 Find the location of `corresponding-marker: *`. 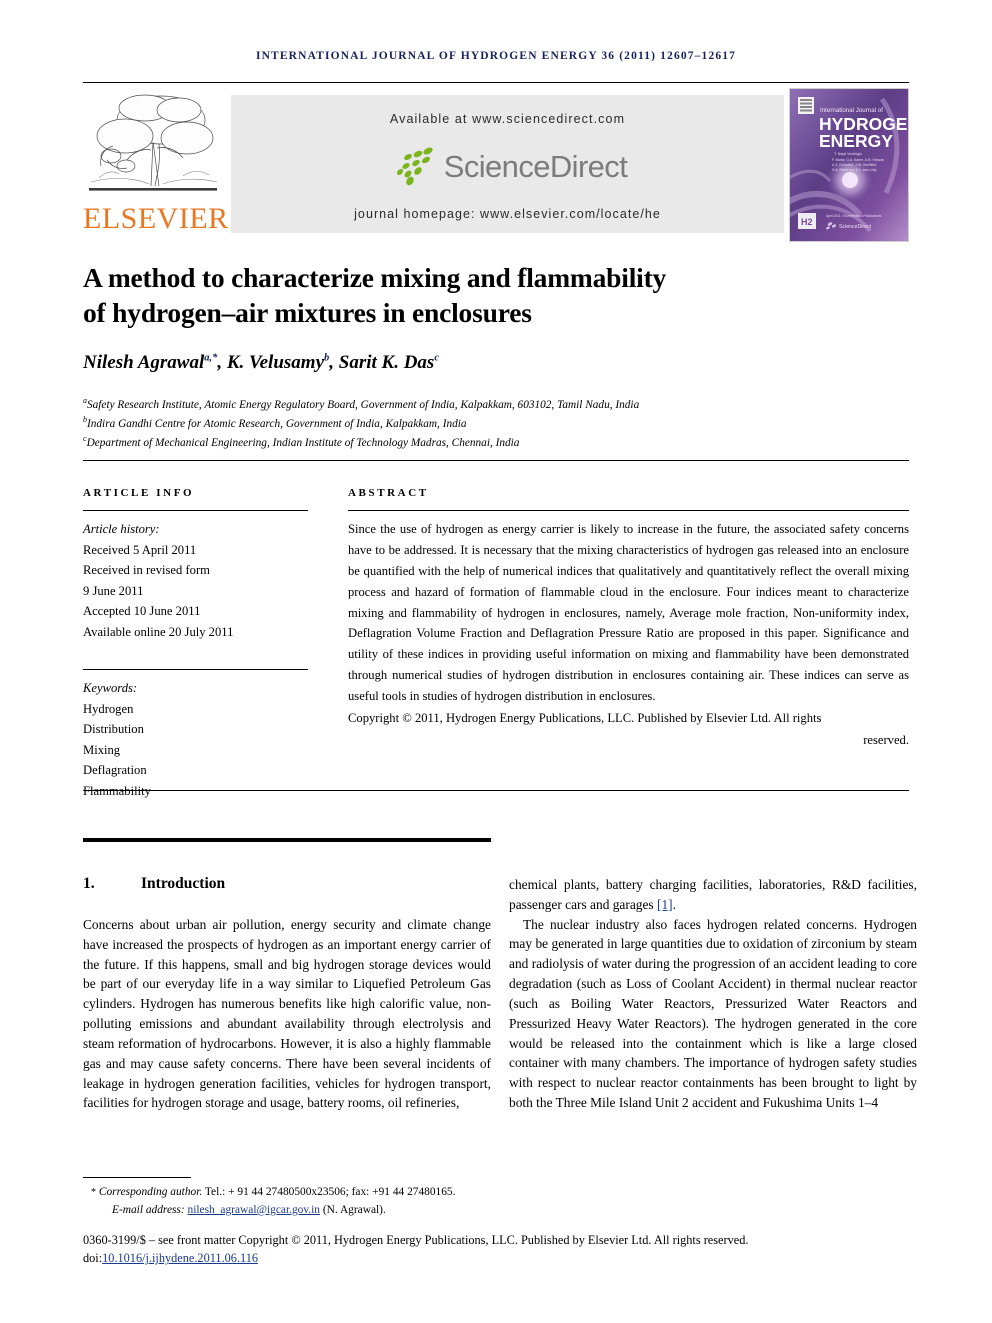

corresponding-marker: * is located at coordinates (93, 1192).